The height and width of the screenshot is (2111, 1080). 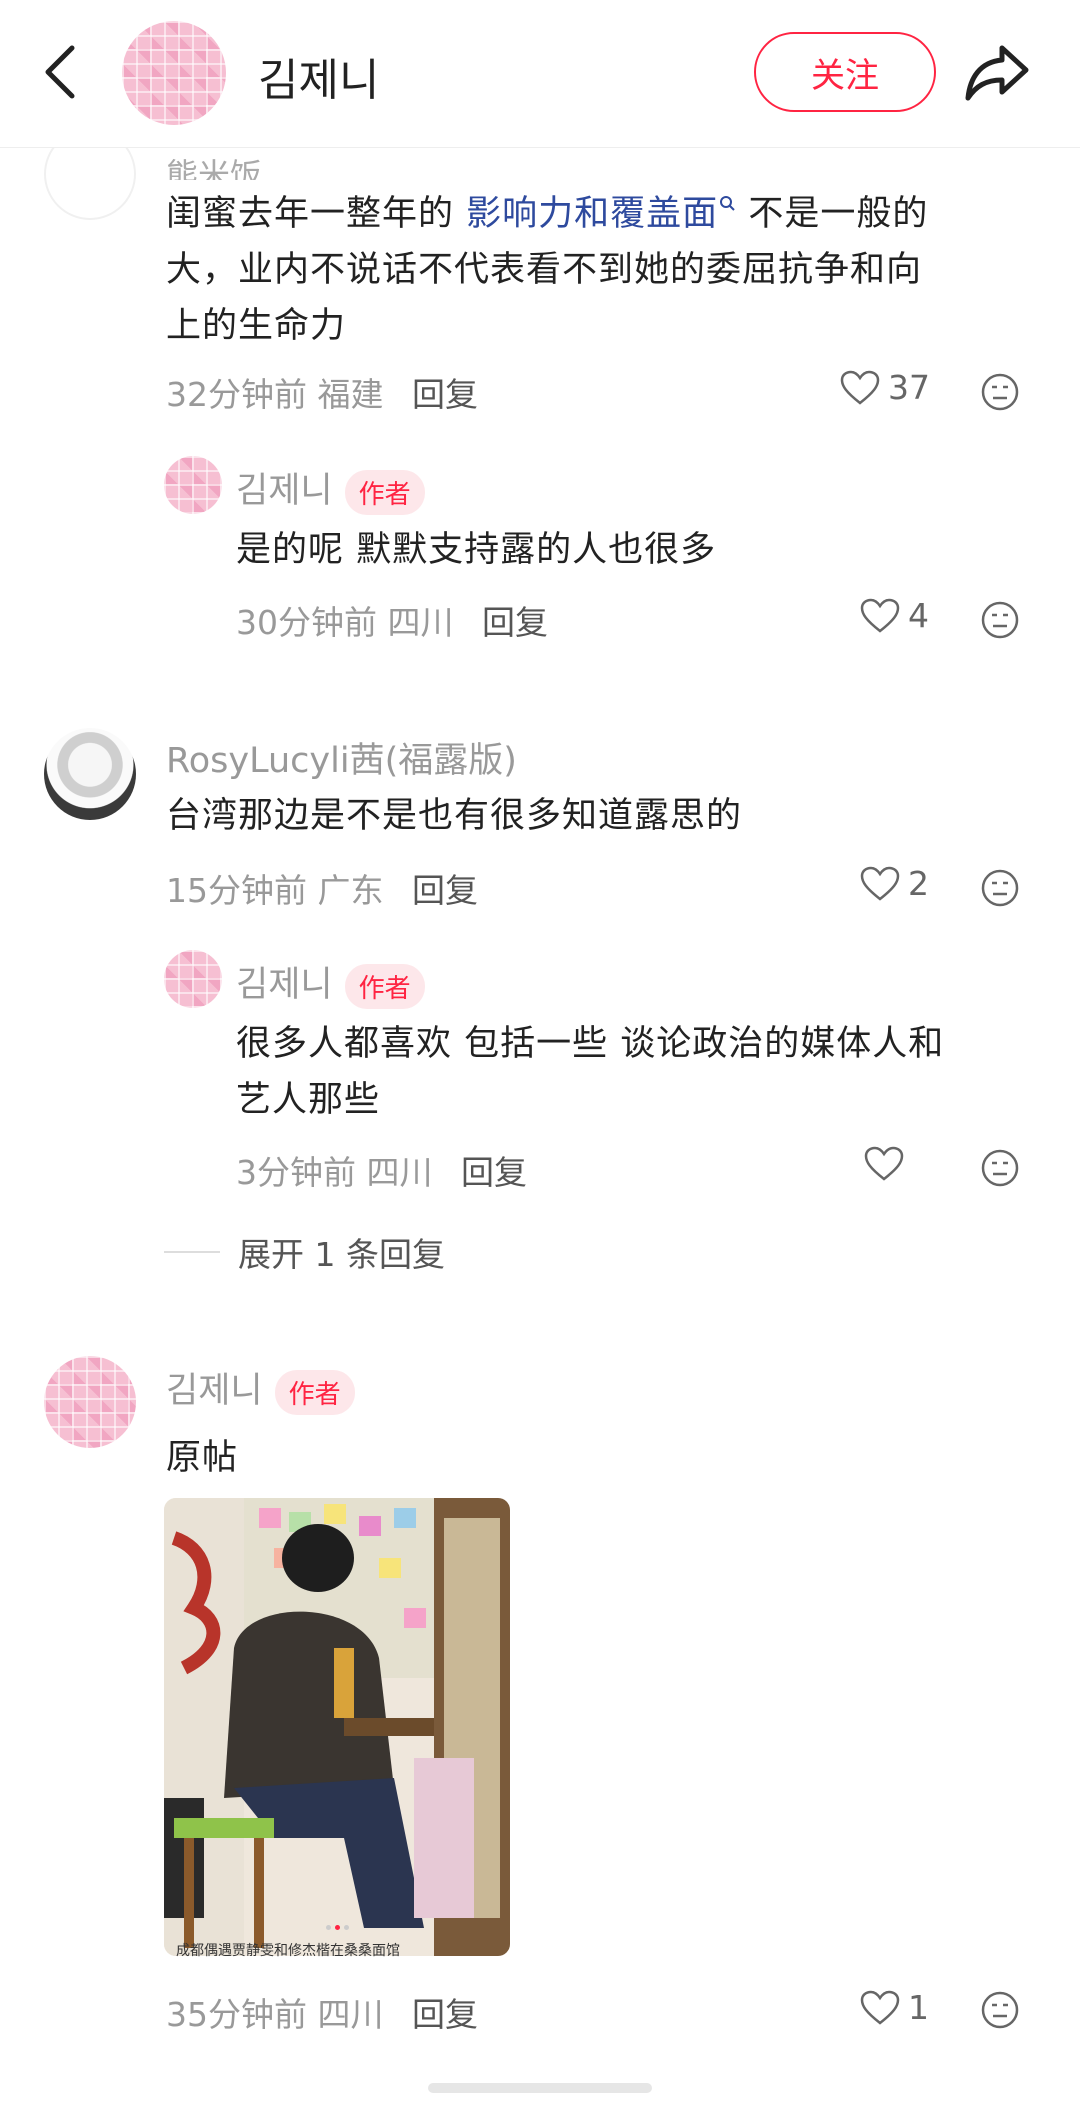 What do you see at coordinates (192, 1252) in the screenshot?
I see `divider` at bounding box center [192, 1252].